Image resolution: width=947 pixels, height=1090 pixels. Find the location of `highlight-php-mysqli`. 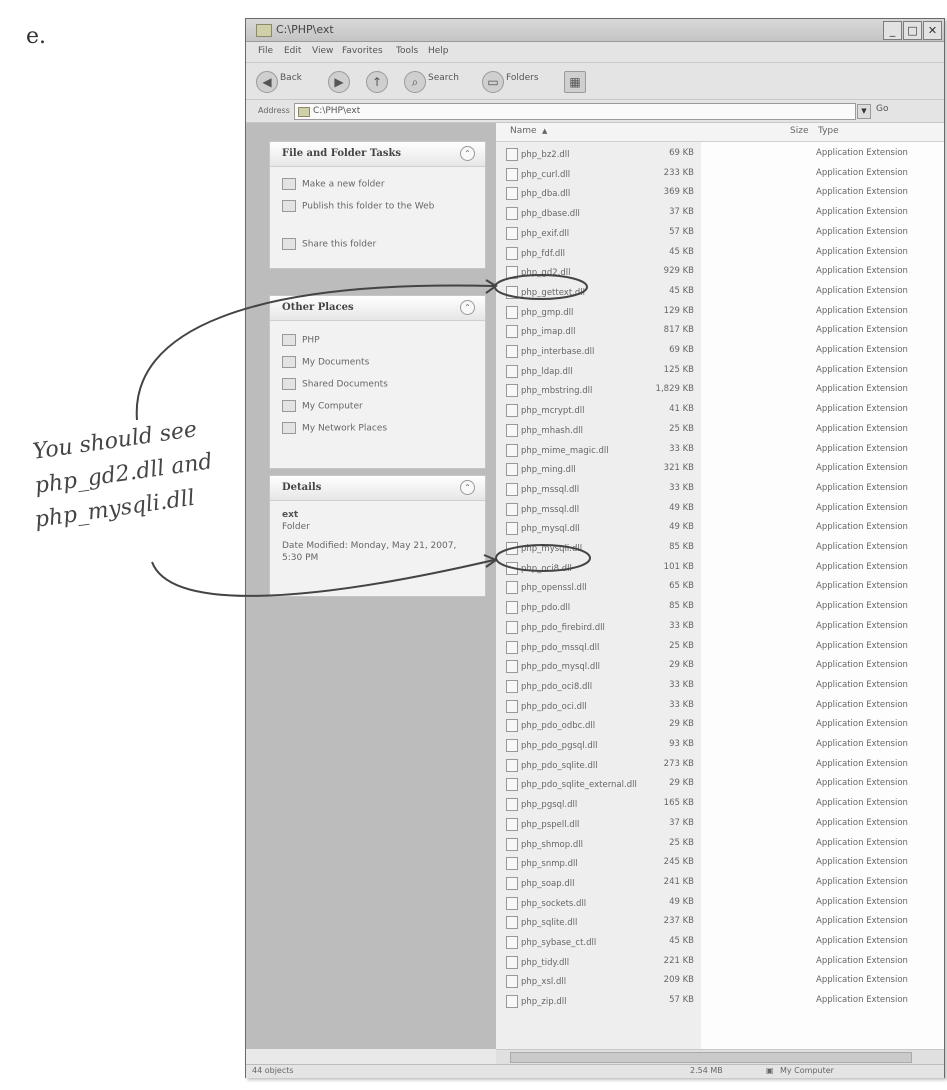

highlight-php-mysqli is located at coordinates (543, 558).